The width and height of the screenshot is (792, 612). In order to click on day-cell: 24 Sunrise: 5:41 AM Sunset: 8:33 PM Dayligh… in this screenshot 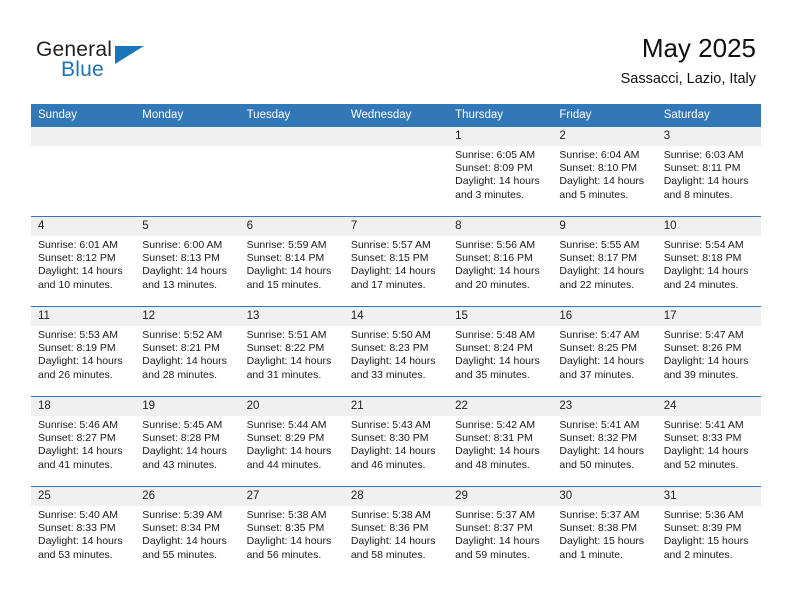, I will do `click(708, 441)`.